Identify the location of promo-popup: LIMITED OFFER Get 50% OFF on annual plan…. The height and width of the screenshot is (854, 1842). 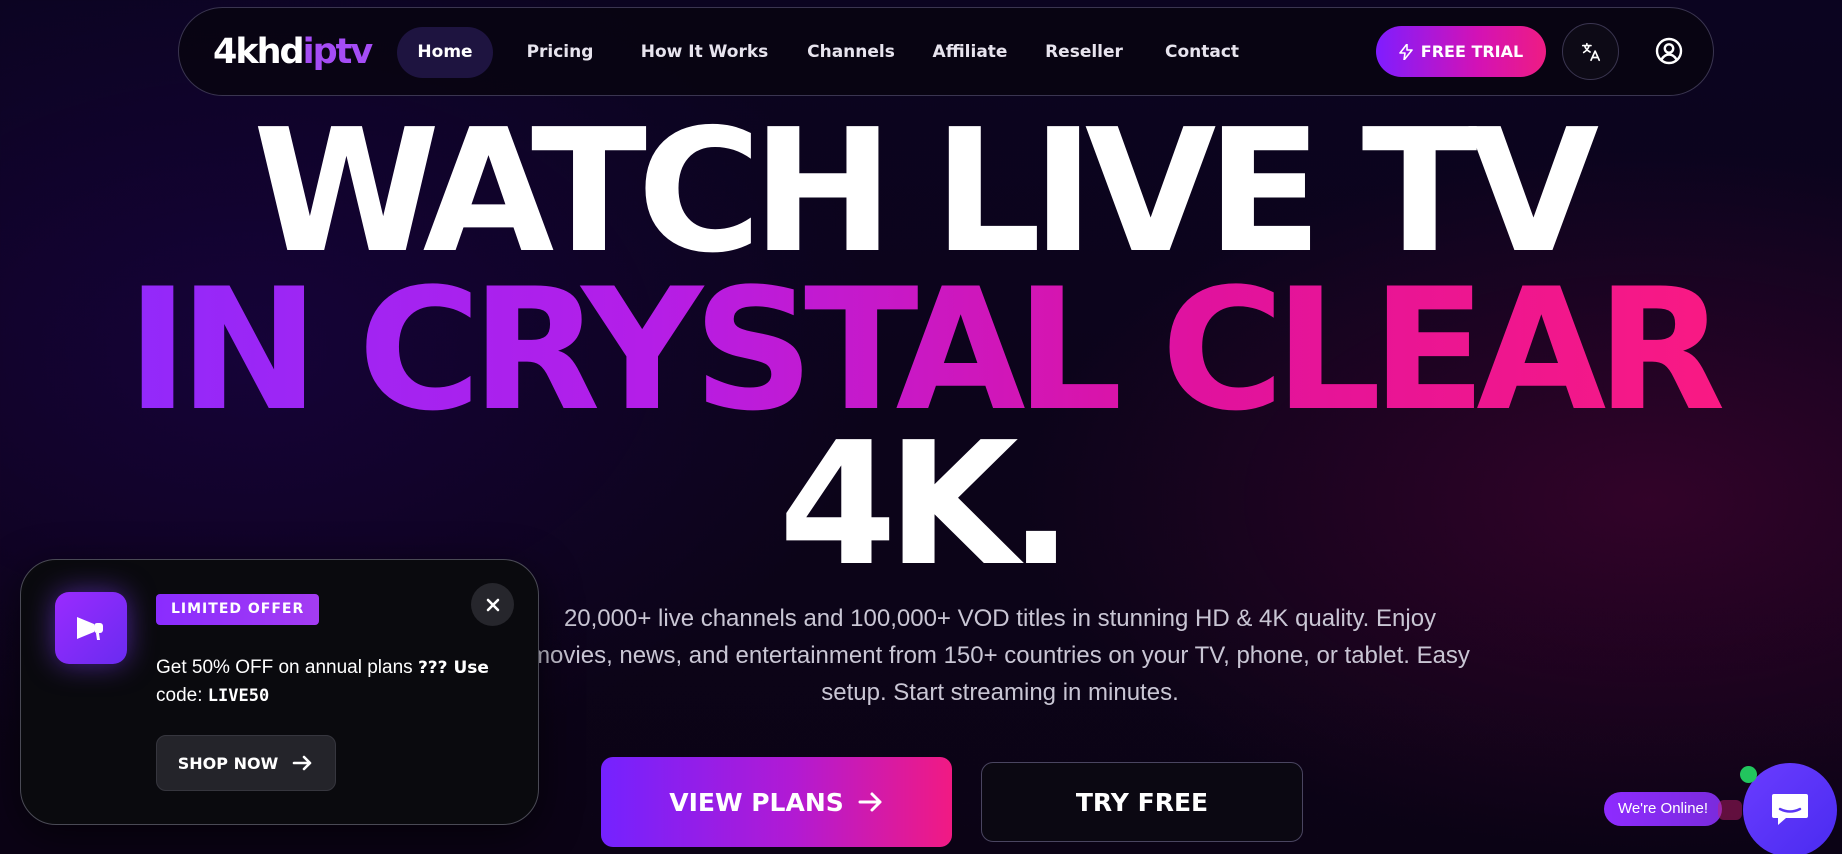
(279, 692).